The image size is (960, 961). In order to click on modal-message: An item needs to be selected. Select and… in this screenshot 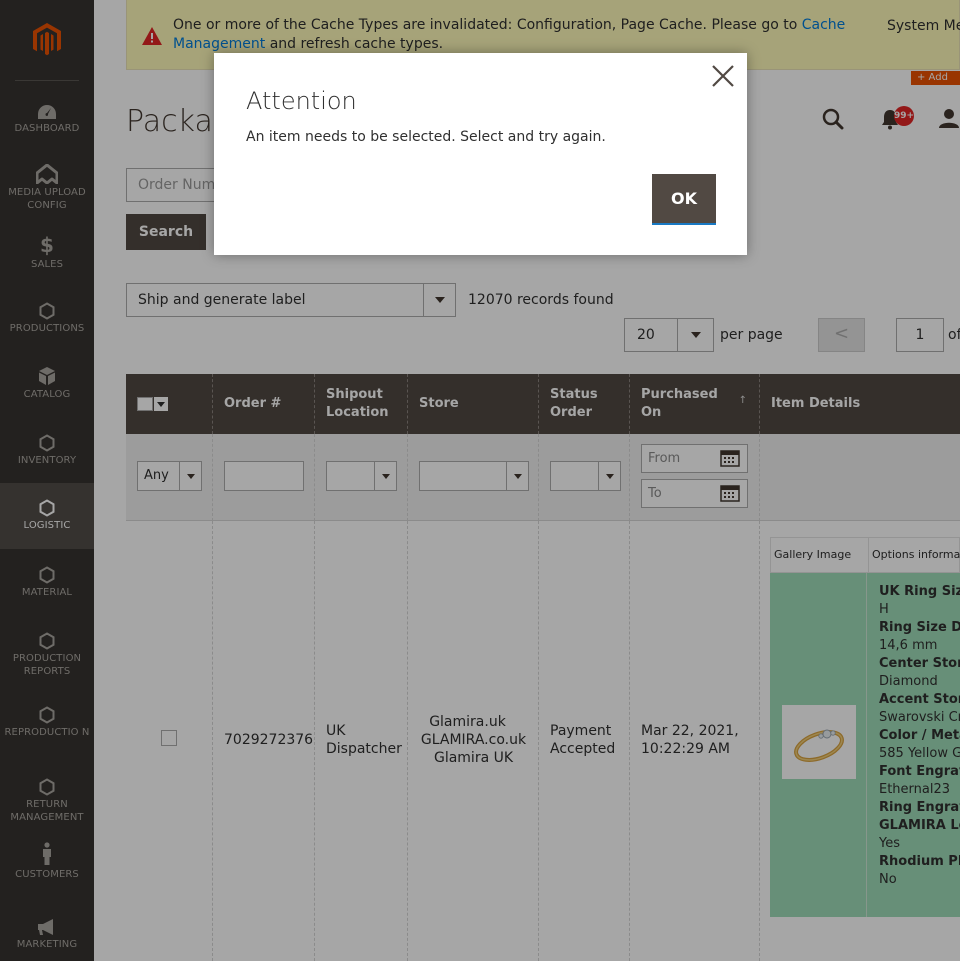, I will do `click(426, 137)`.